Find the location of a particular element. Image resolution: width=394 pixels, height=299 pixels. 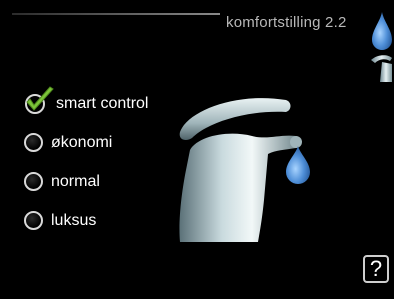

option-label: smart control is located at coordinates (102, 103).